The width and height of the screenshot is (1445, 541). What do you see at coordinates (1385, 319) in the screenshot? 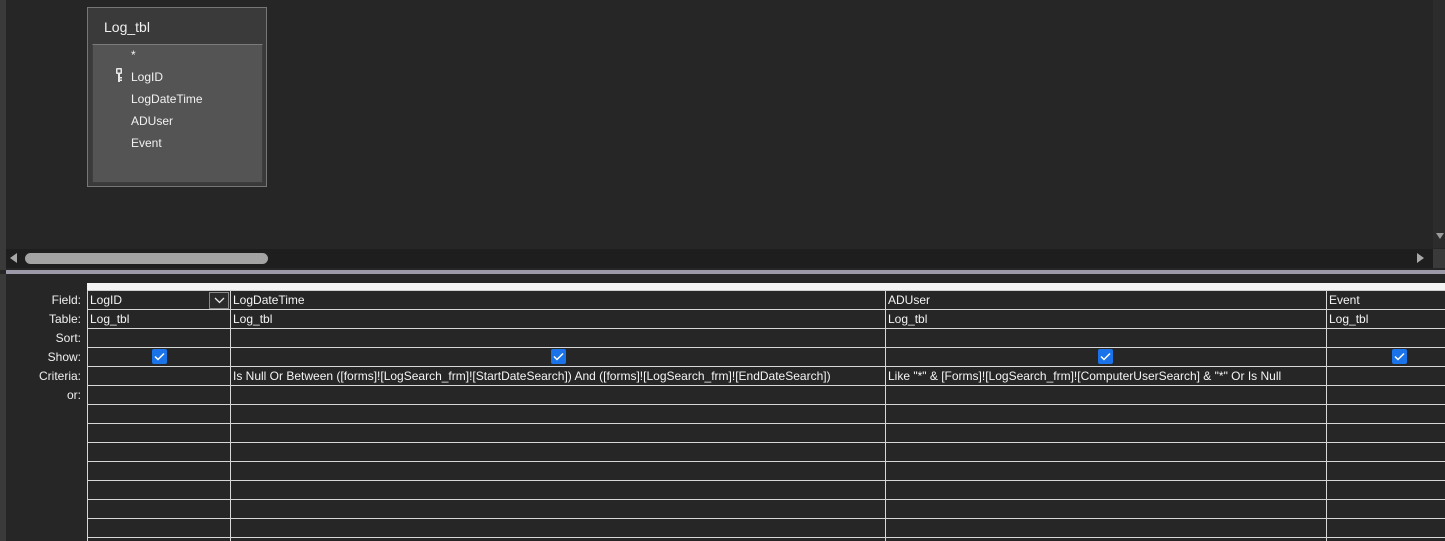
I see `grid-cell-table-event: Log_tbl` at bounding box center [1385, 319].